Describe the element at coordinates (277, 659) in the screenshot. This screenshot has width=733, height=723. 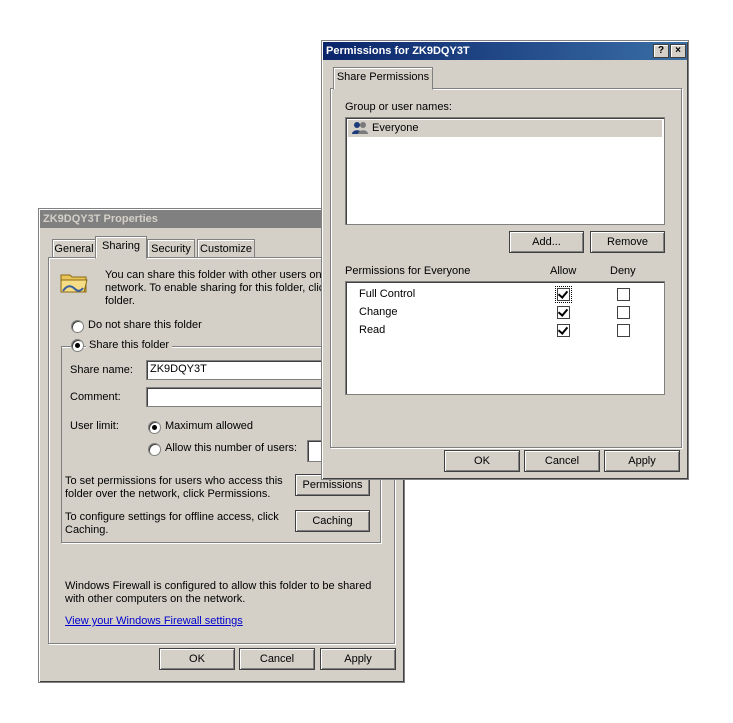
I see `properties-cancel-button: Cancel` at that location.